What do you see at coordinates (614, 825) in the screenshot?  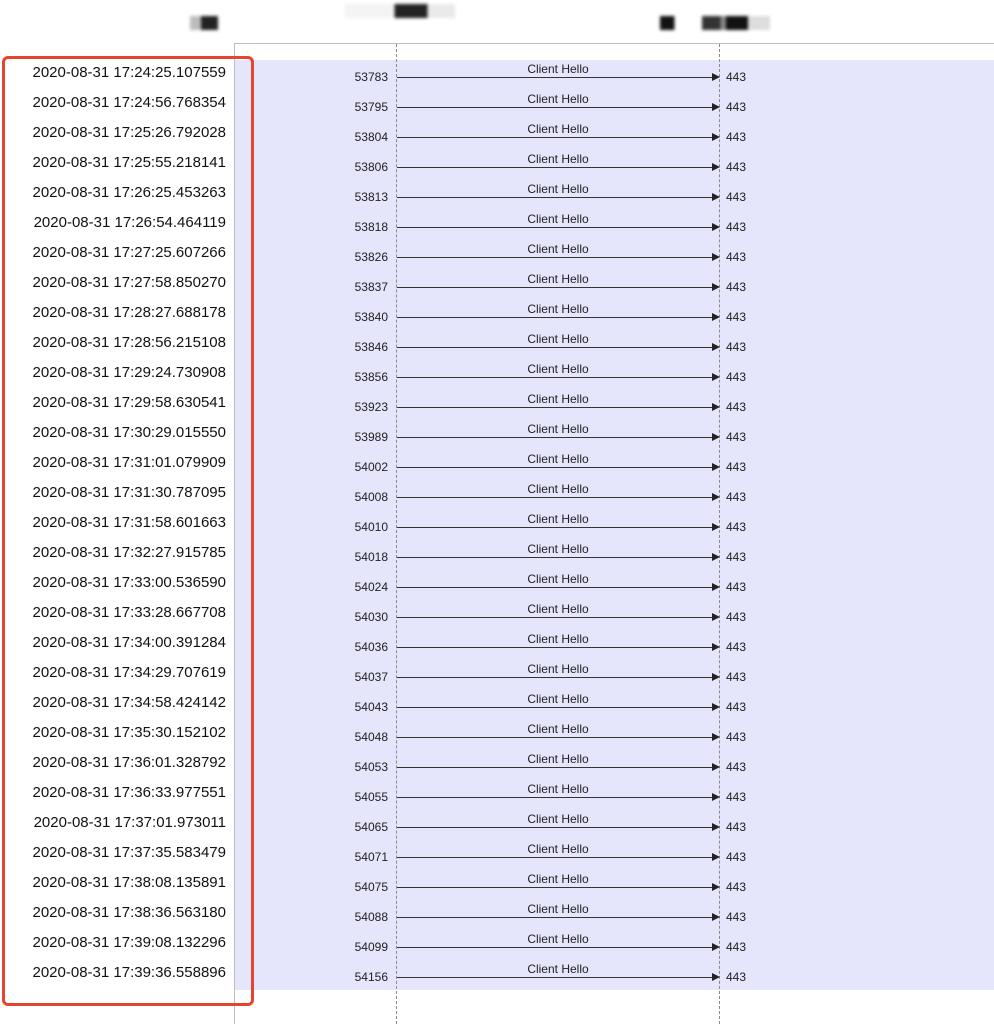 I see `flow-row: 54065 Client Hello 443` at bounding box center [614, 825].